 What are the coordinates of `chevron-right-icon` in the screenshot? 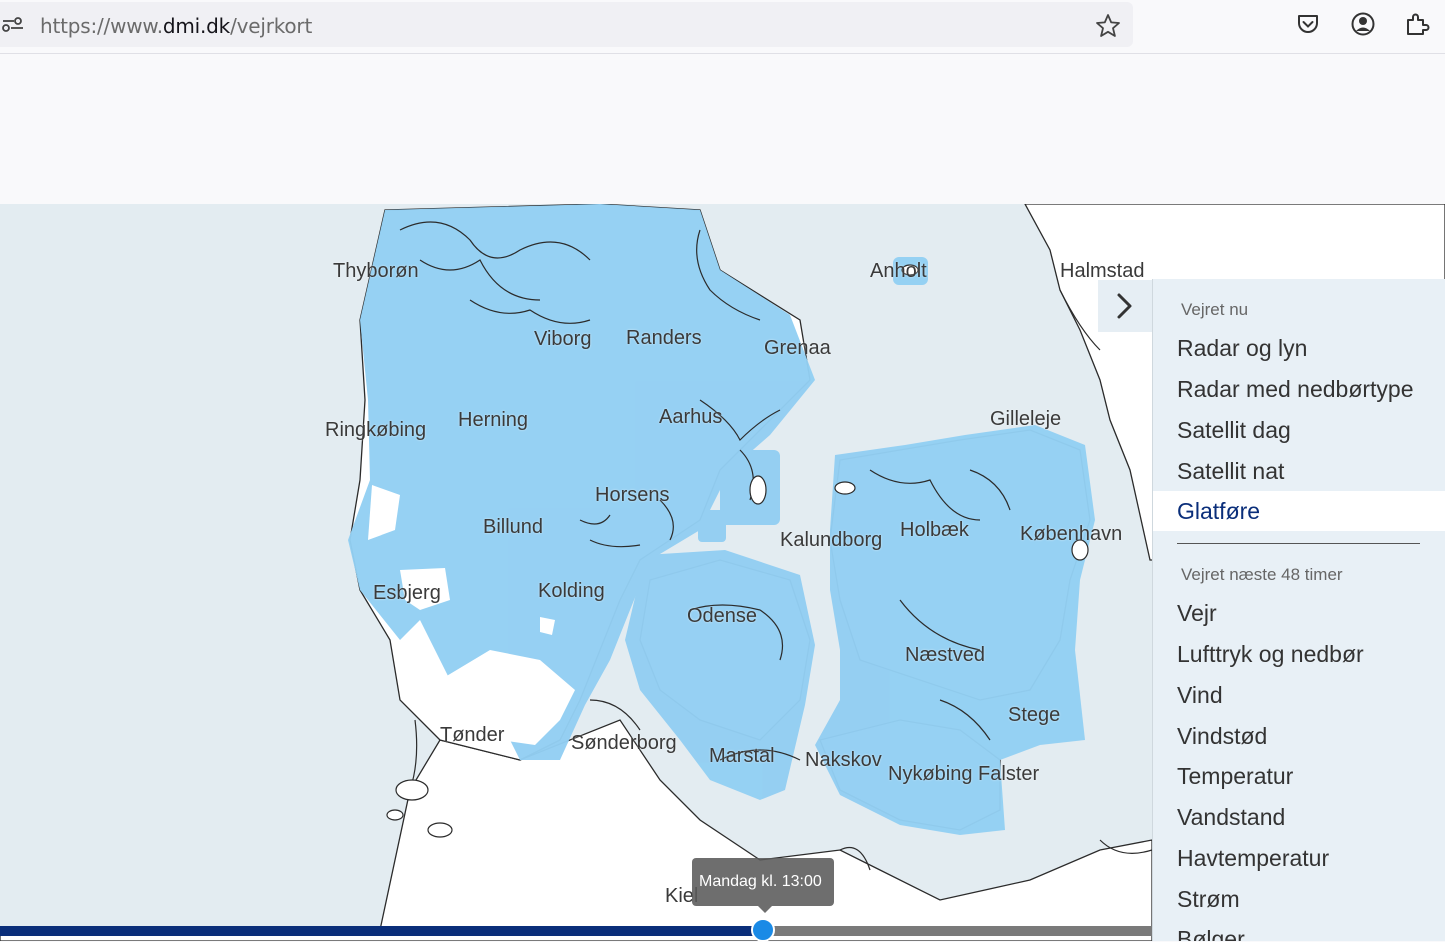 It's located at (1124, 308).